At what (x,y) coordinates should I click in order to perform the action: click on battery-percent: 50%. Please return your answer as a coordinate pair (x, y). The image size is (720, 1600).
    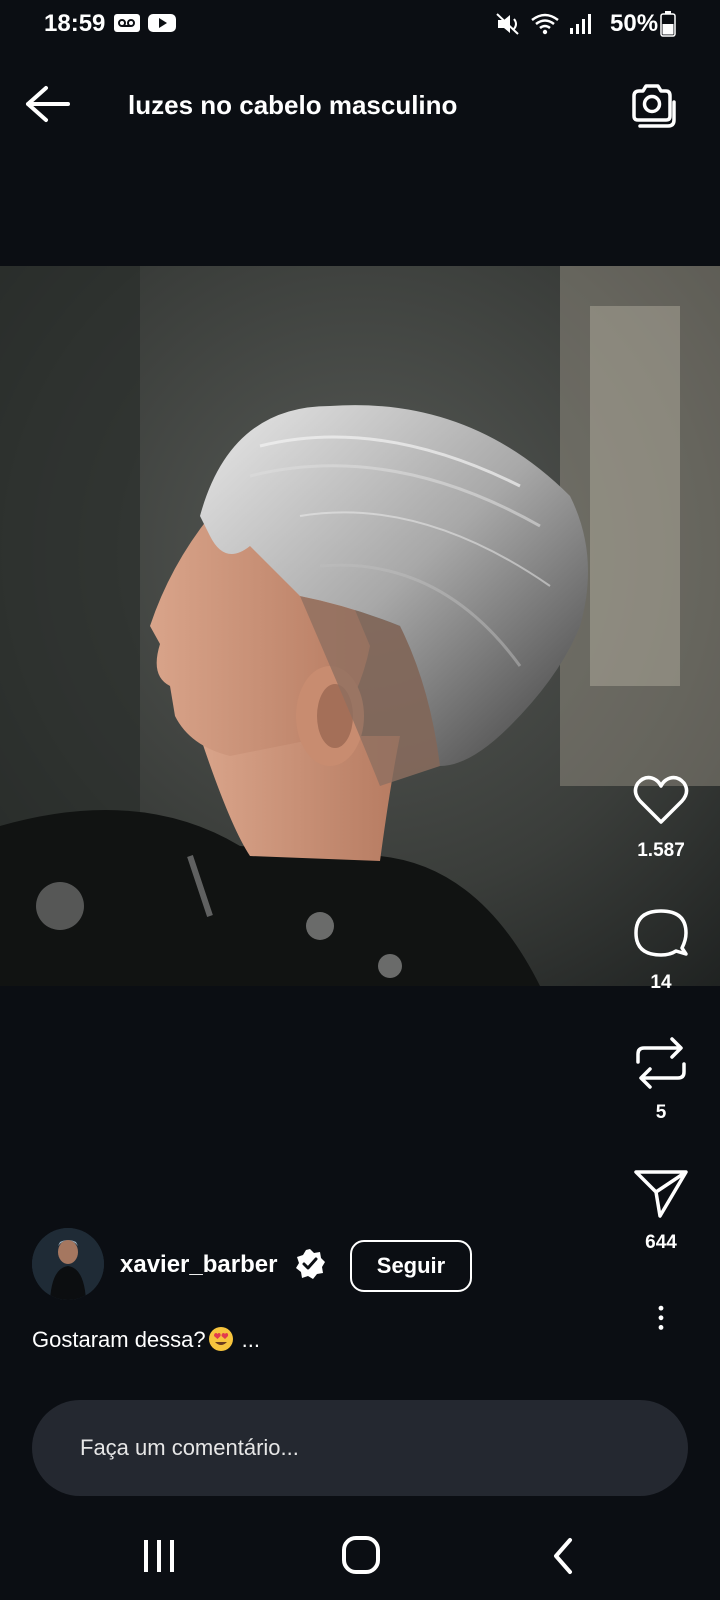
    Looking at the image, I should click on (634, 23).